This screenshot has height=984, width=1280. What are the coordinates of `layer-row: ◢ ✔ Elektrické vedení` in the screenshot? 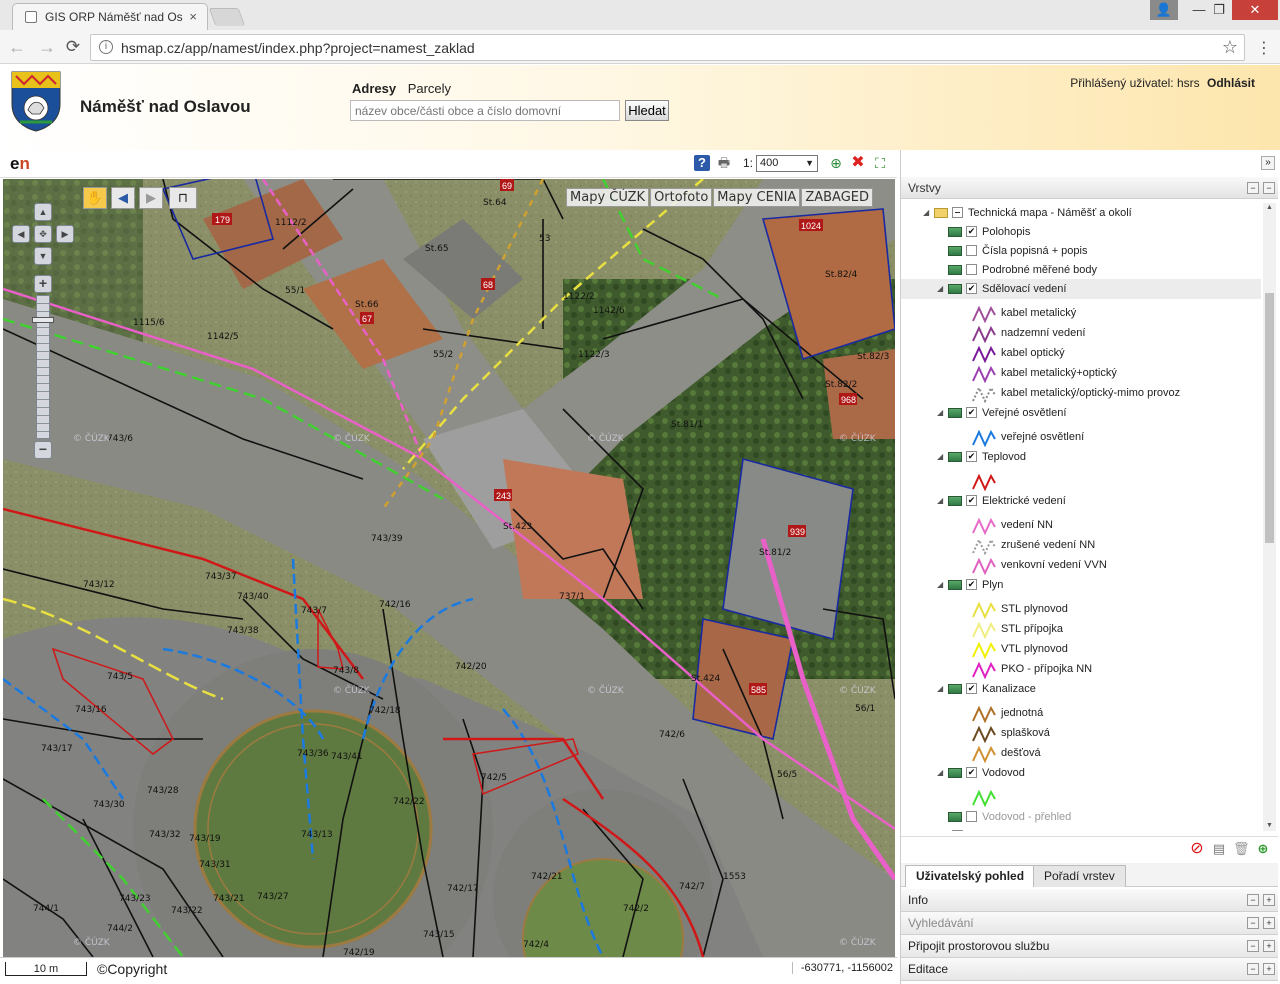 It's located at (1081, 501).